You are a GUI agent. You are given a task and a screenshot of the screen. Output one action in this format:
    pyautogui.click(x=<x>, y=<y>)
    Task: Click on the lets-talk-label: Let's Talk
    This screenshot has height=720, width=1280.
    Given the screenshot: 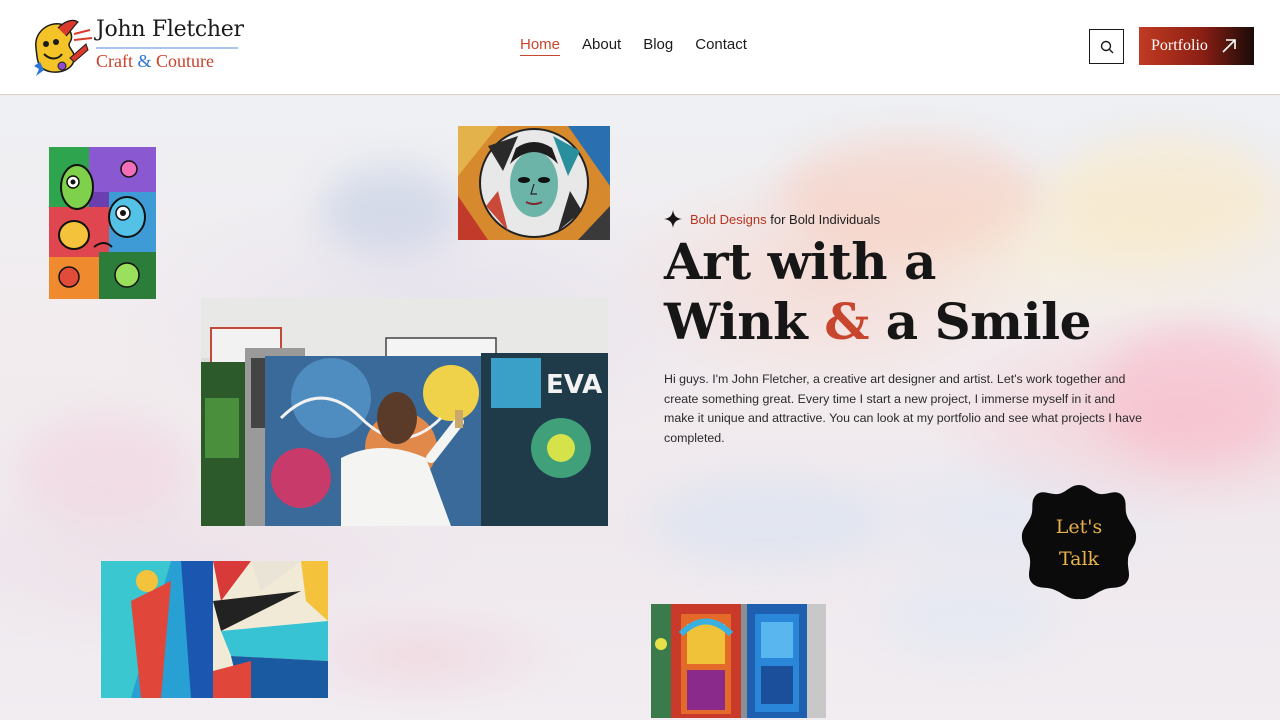 What is the action you would take?
    pyautogui.click(x=1079, y=543)
    